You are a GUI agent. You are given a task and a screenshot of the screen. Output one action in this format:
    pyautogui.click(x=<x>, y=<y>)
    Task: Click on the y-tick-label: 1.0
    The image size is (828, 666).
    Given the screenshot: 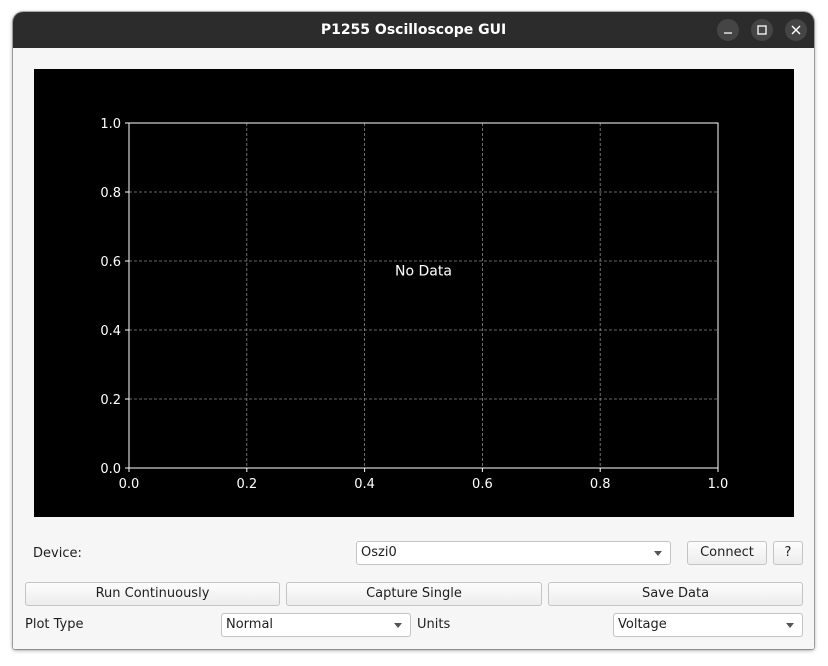 What is the action you would take?
    pyautogui.click(x=110, y=124)
    